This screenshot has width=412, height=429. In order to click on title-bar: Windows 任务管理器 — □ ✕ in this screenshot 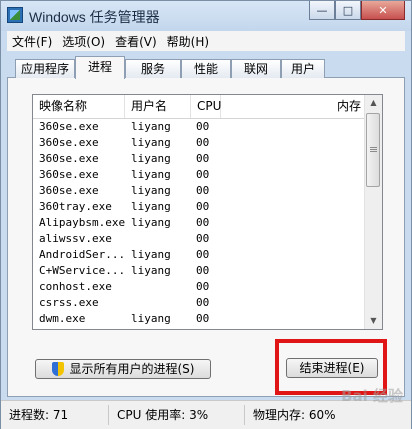, I will do `click(206, 16)`.